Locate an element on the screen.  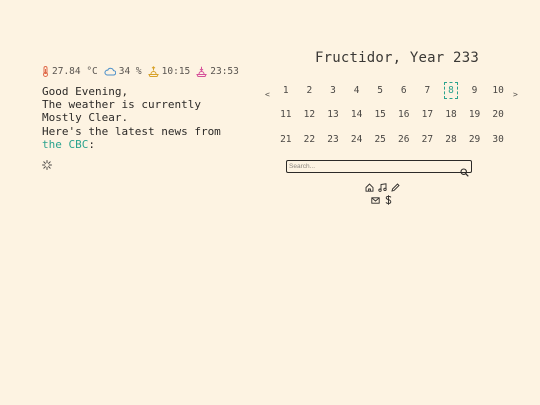
sunrise-icon is located at coordinates (153, 71).